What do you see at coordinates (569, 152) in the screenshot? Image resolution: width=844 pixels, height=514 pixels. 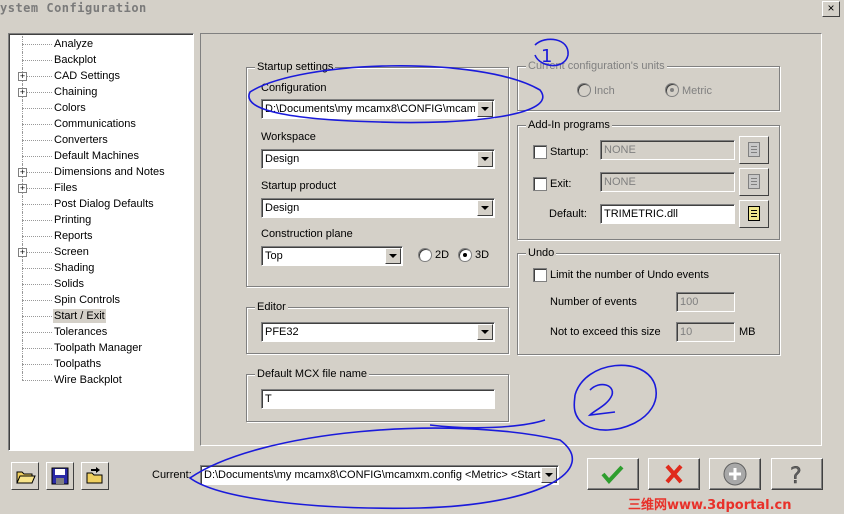 I see `startup-addin-label: Startup:` at bounding box center [569, 152].